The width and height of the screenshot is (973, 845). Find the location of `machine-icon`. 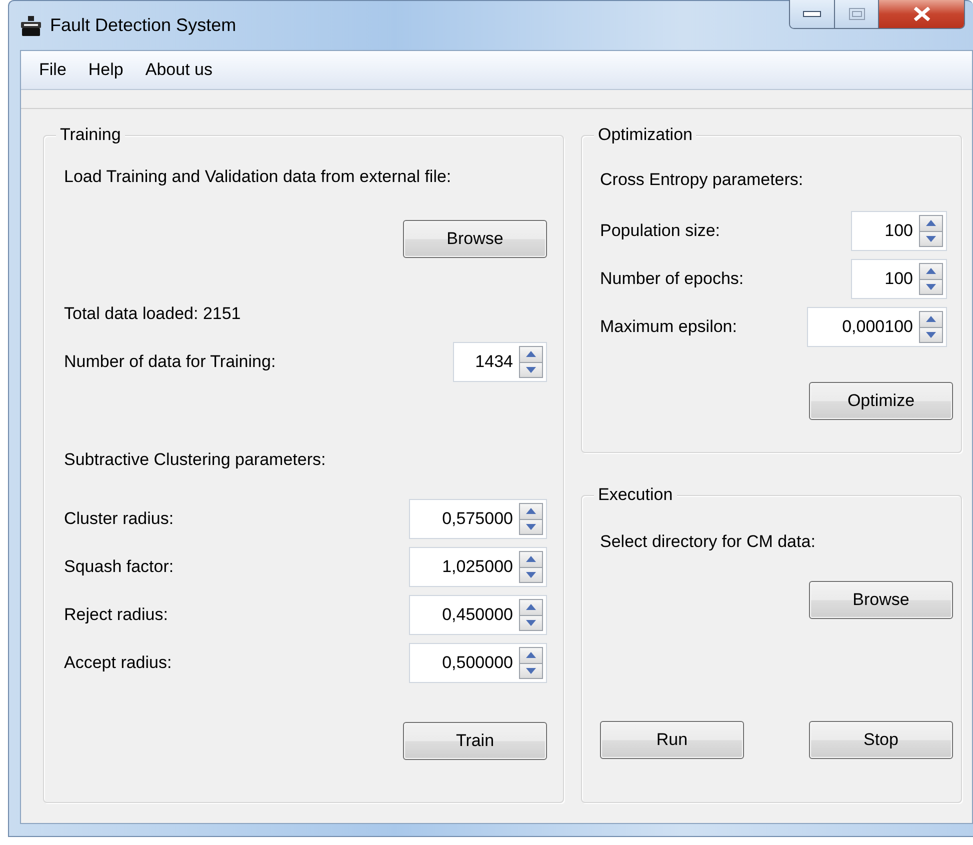

machine-icon is located at coordinates (31, 25).